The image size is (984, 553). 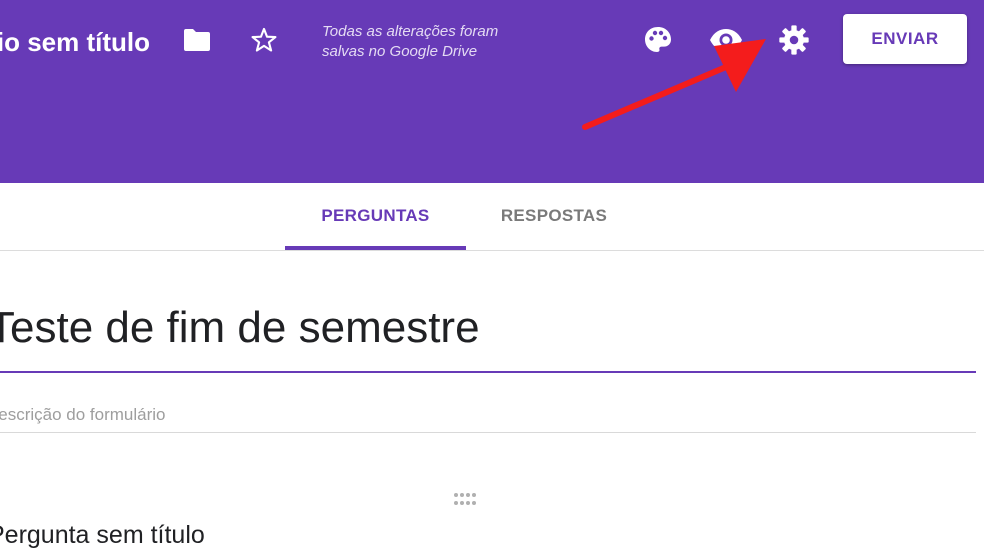 I want to click on save-status-line-1: Todas as alterações foram, so click(x=410, y=31).